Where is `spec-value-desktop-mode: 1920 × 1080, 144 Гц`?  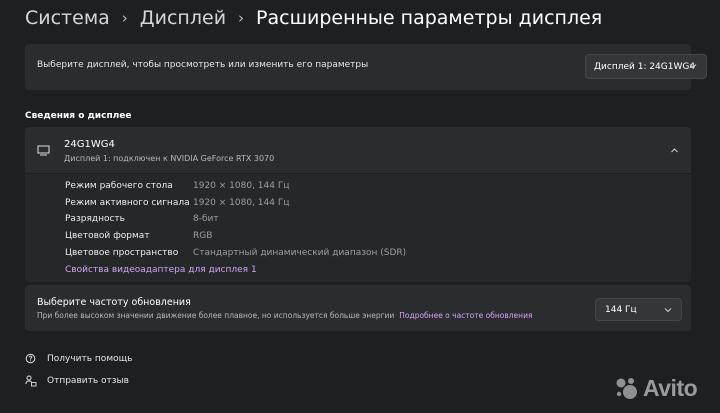 spec-value-desktop-mode: 1920 × 1080, 144 Гц is located at coordinates (241, 186).